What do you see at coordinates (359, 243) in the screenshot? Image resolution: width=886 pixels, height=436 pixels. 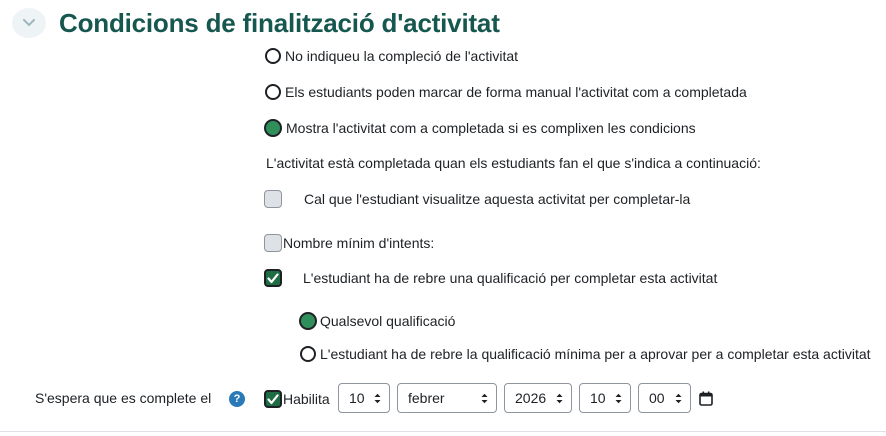 I see `attempts-condition-label: Nombre mínim d'intents:` at bounding box center [359, 243].